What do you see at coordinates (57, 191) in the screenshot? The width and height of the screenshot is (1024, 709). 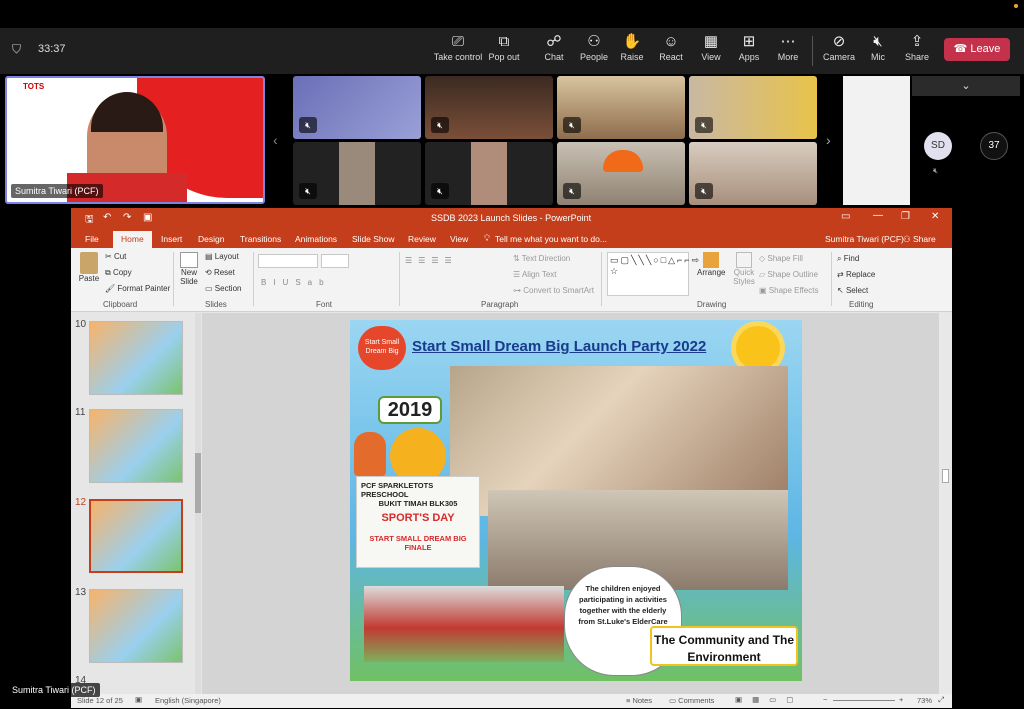 I see `presenter-name-tag: Sumitra Tiwari (PCF)` at bounding box center [57, 191].